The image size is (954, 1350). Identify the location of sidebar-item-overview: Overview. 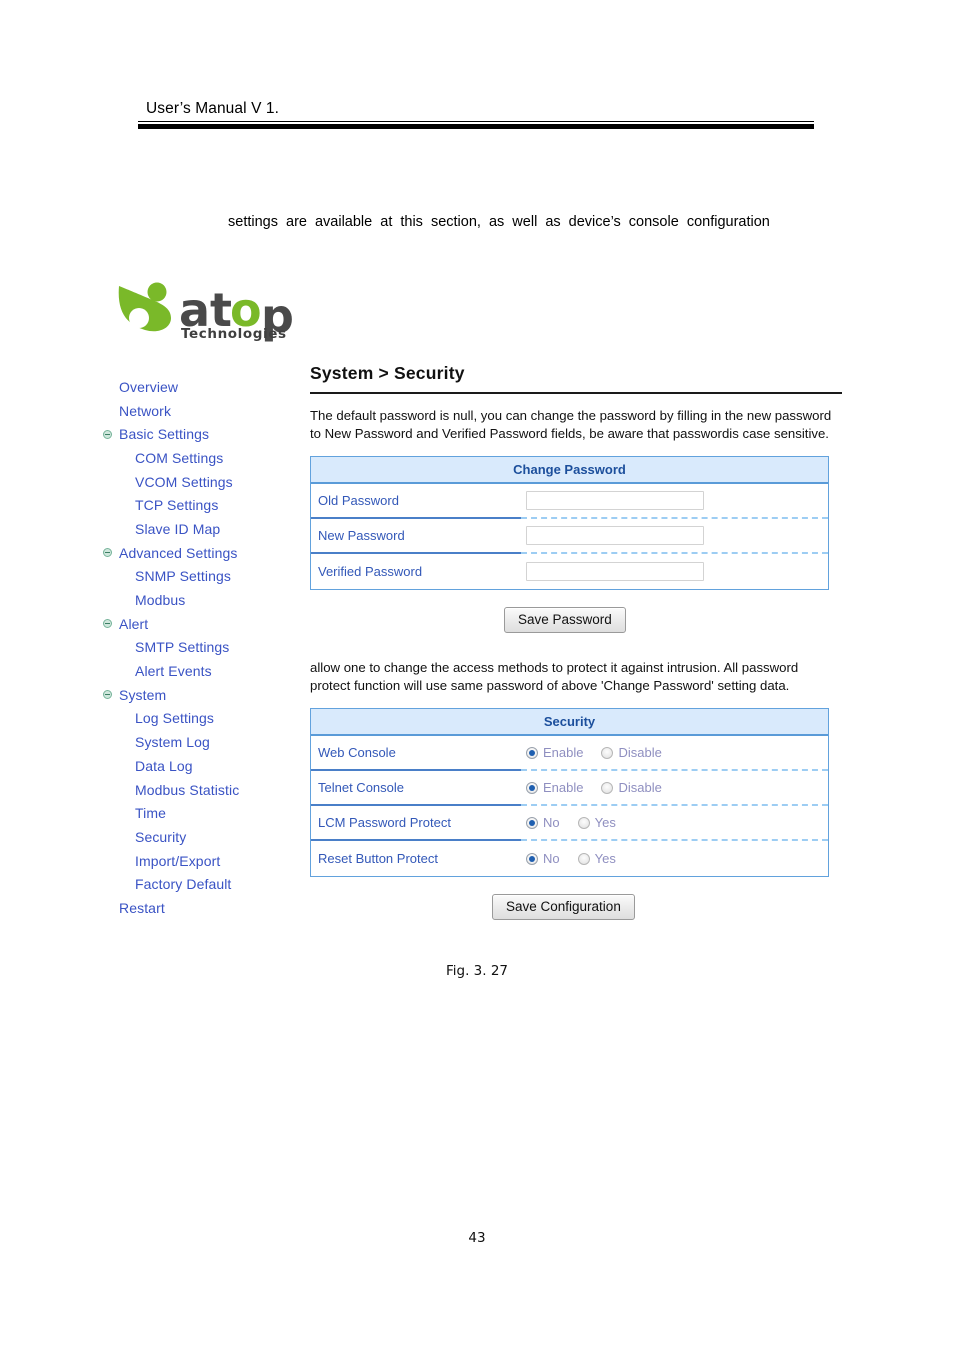
(205, 387).